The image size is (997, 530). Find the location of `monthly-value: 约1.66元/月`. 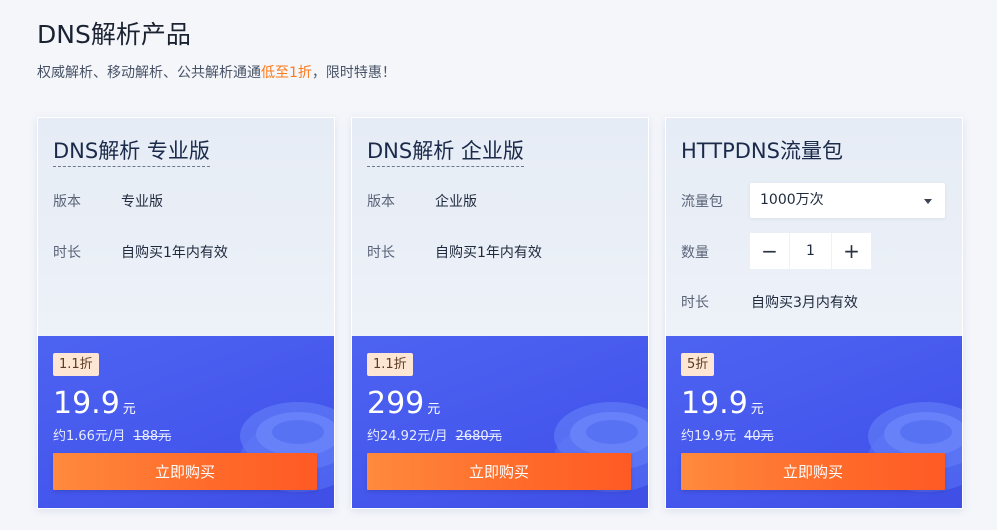

monthly-value: 约1.66元/月 is located at coordinates (89, 436).